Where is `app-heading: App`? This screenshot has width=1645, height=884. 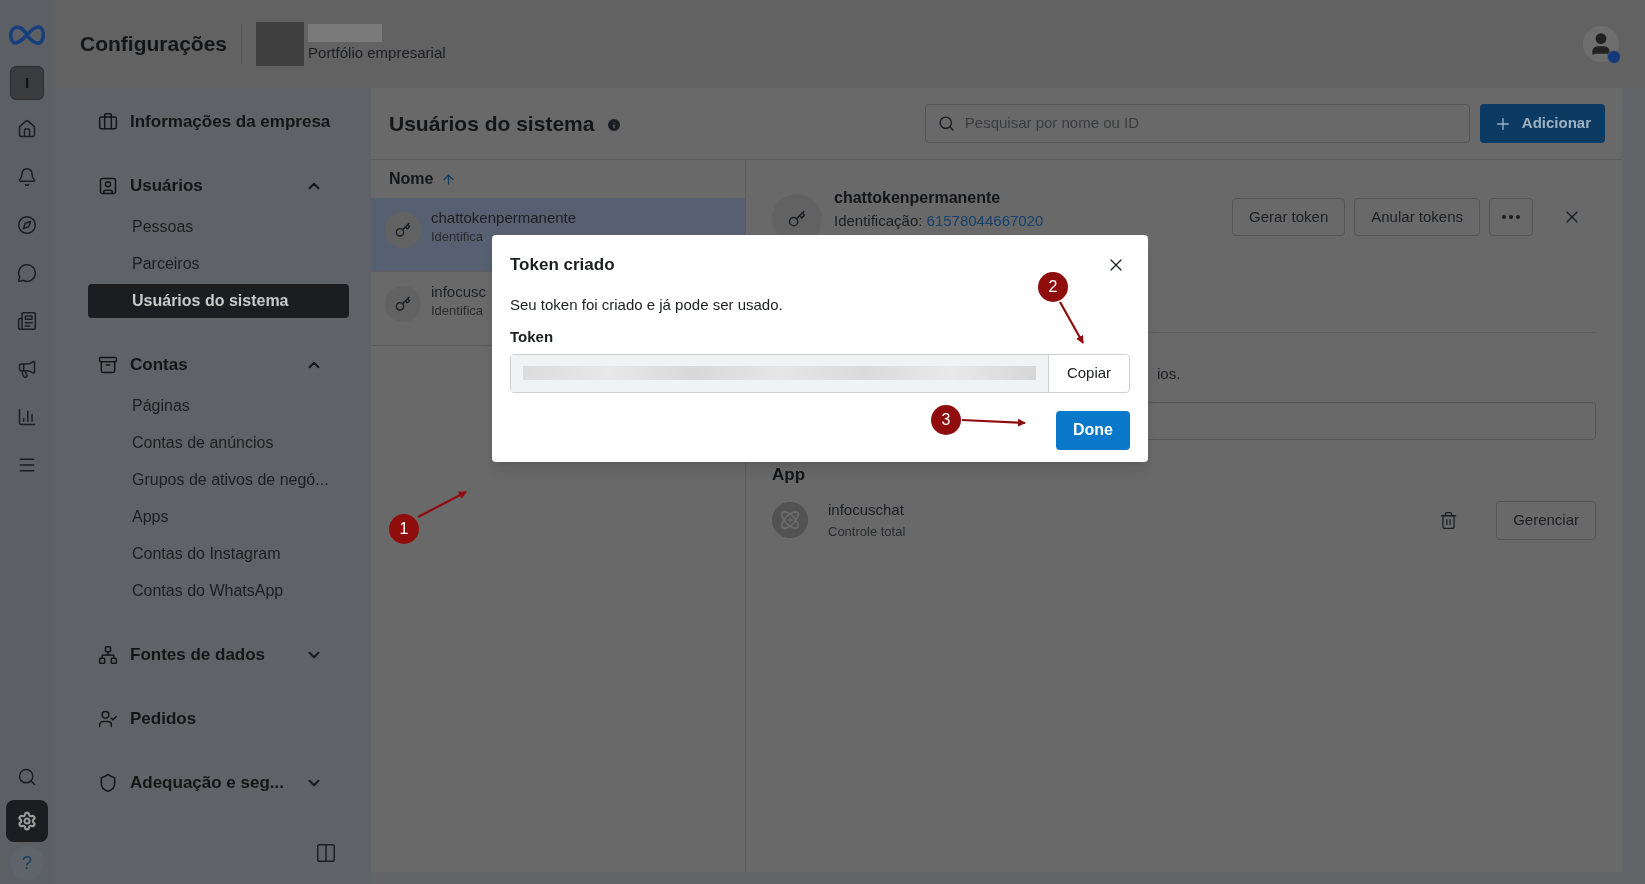 app-heading: App is located at coordinates (789, 474).